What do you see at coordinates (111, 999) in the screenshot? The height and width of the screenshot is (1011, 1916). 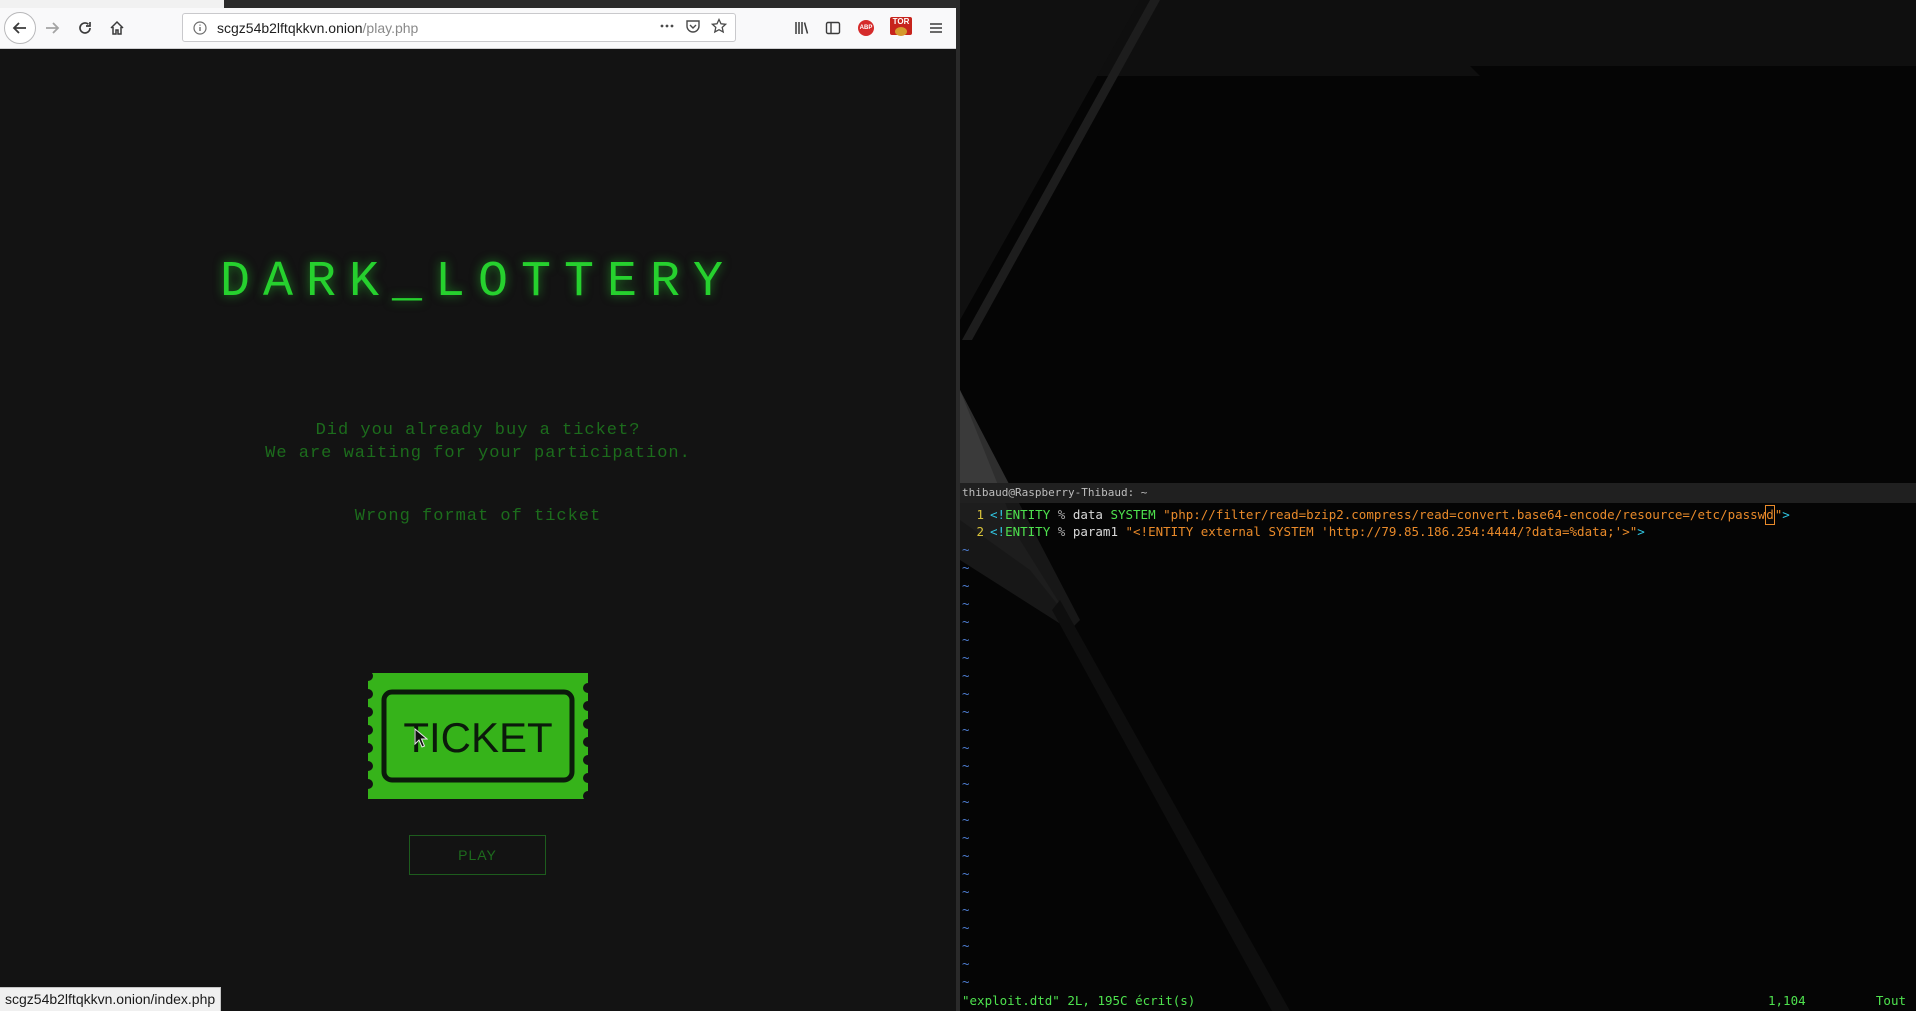 I see `status-bar: scgz54b2lftqkkvn.onion/index.php` at bounding box center [111, 999].